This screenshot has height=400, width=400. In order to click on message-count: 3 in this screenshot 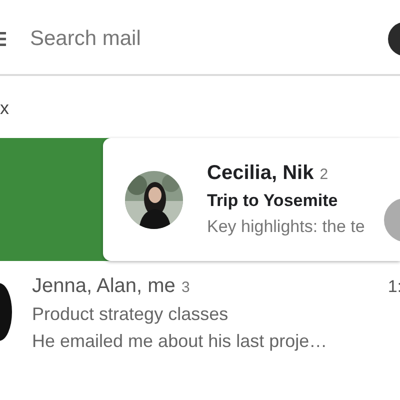, I will do `click(185, 287)`.